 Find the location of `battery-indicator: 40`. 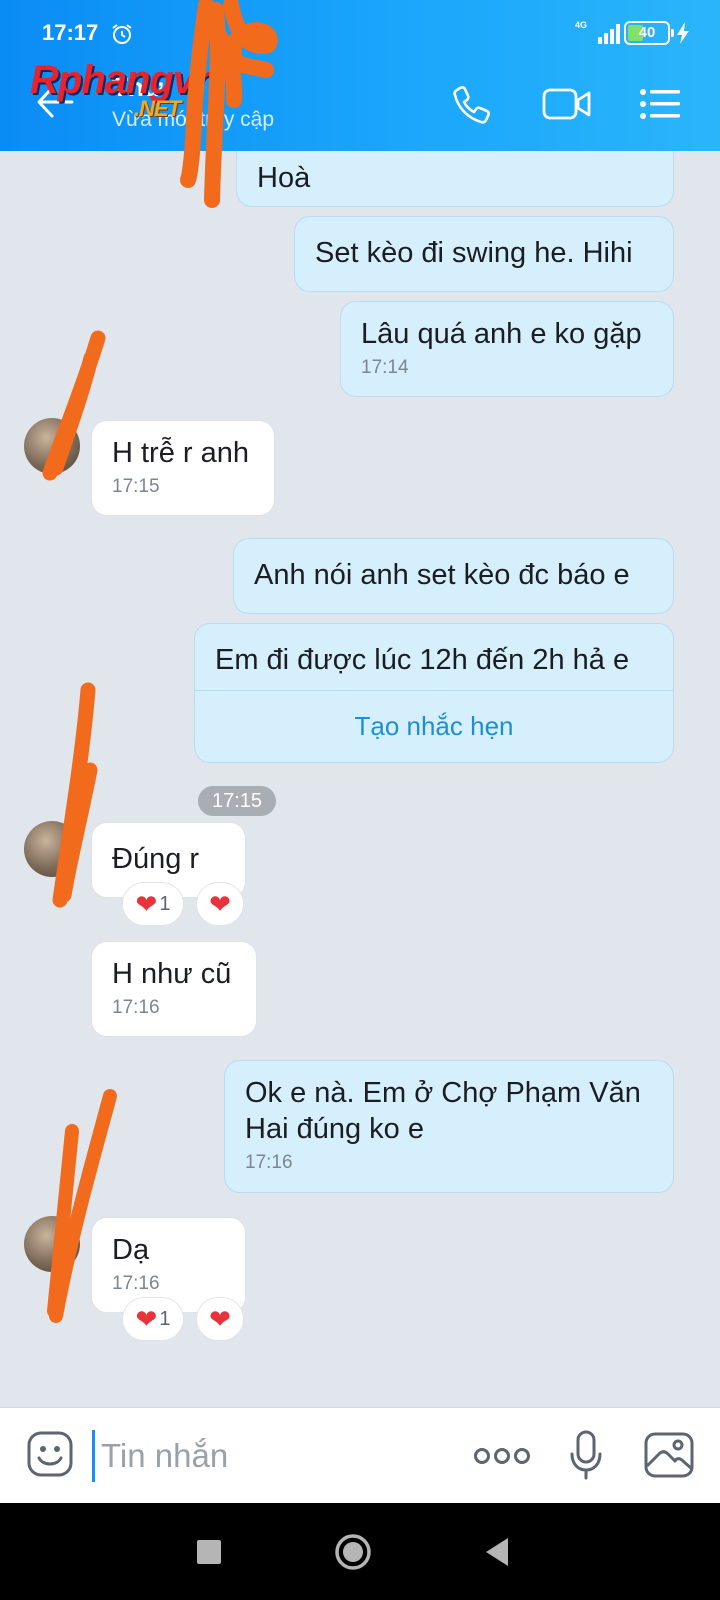

battery-indicator: 40 is located at coordinates (649, 33).